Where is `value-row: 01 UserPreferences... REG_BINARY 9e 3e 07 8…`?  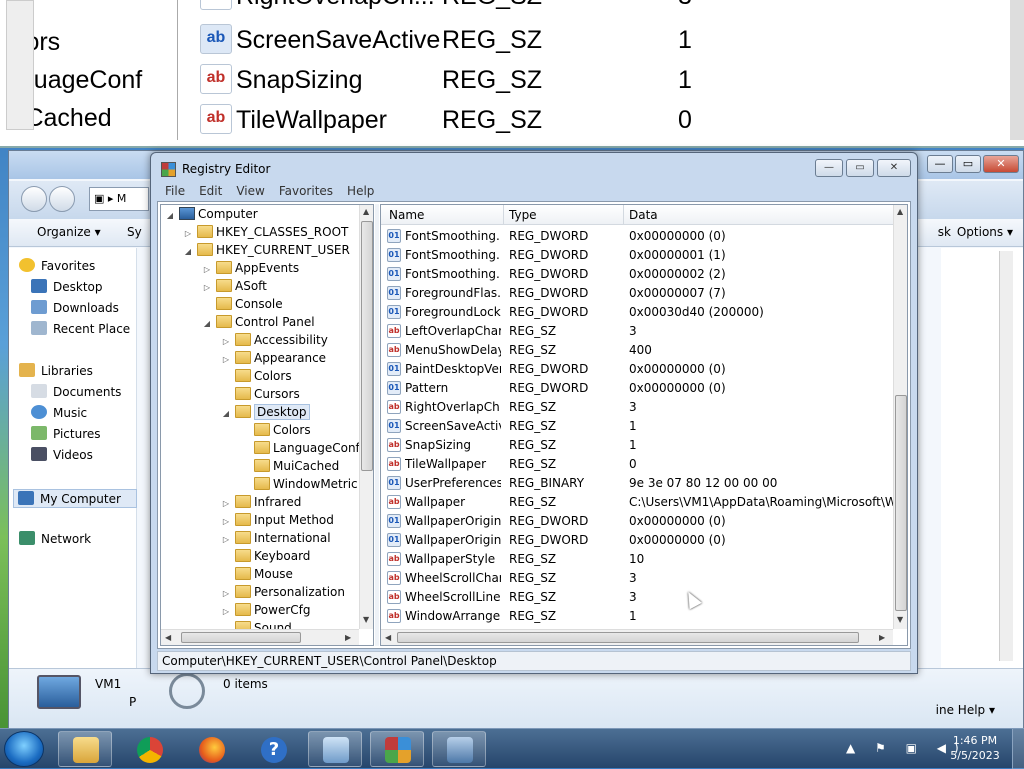
value-row: 01 UserPreferences... REG_BINARY 9e 3e 07 8… is located at coordinates (637, 483).